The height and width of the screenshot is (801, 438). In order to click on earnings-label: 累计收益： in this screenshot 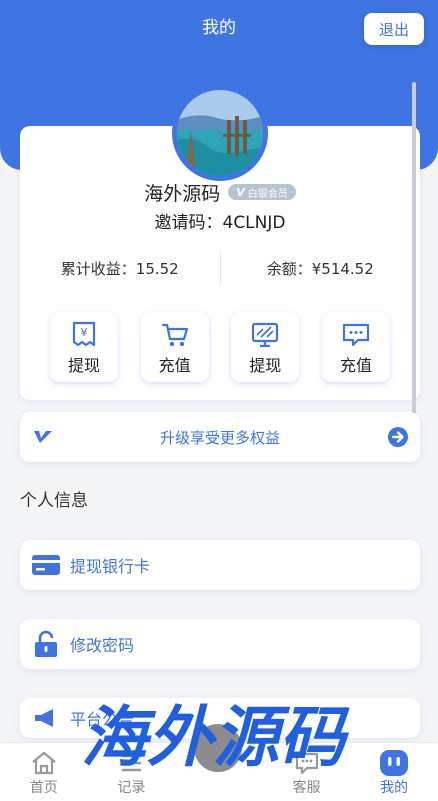, I will do `click(98, 269)`.